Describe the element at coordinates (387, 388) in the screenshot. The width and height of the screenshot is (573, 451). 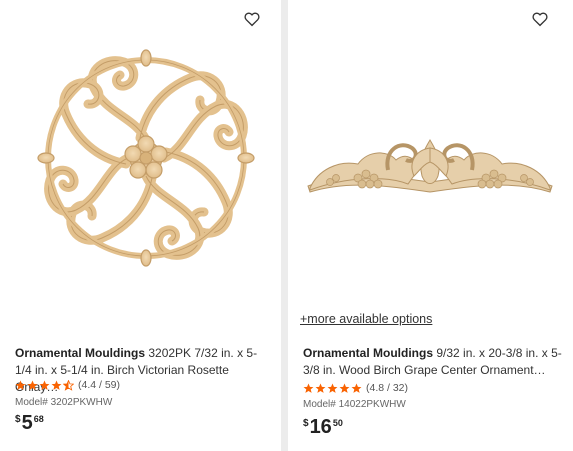
I see `rating-count: (4.8 / 32)` at that location.